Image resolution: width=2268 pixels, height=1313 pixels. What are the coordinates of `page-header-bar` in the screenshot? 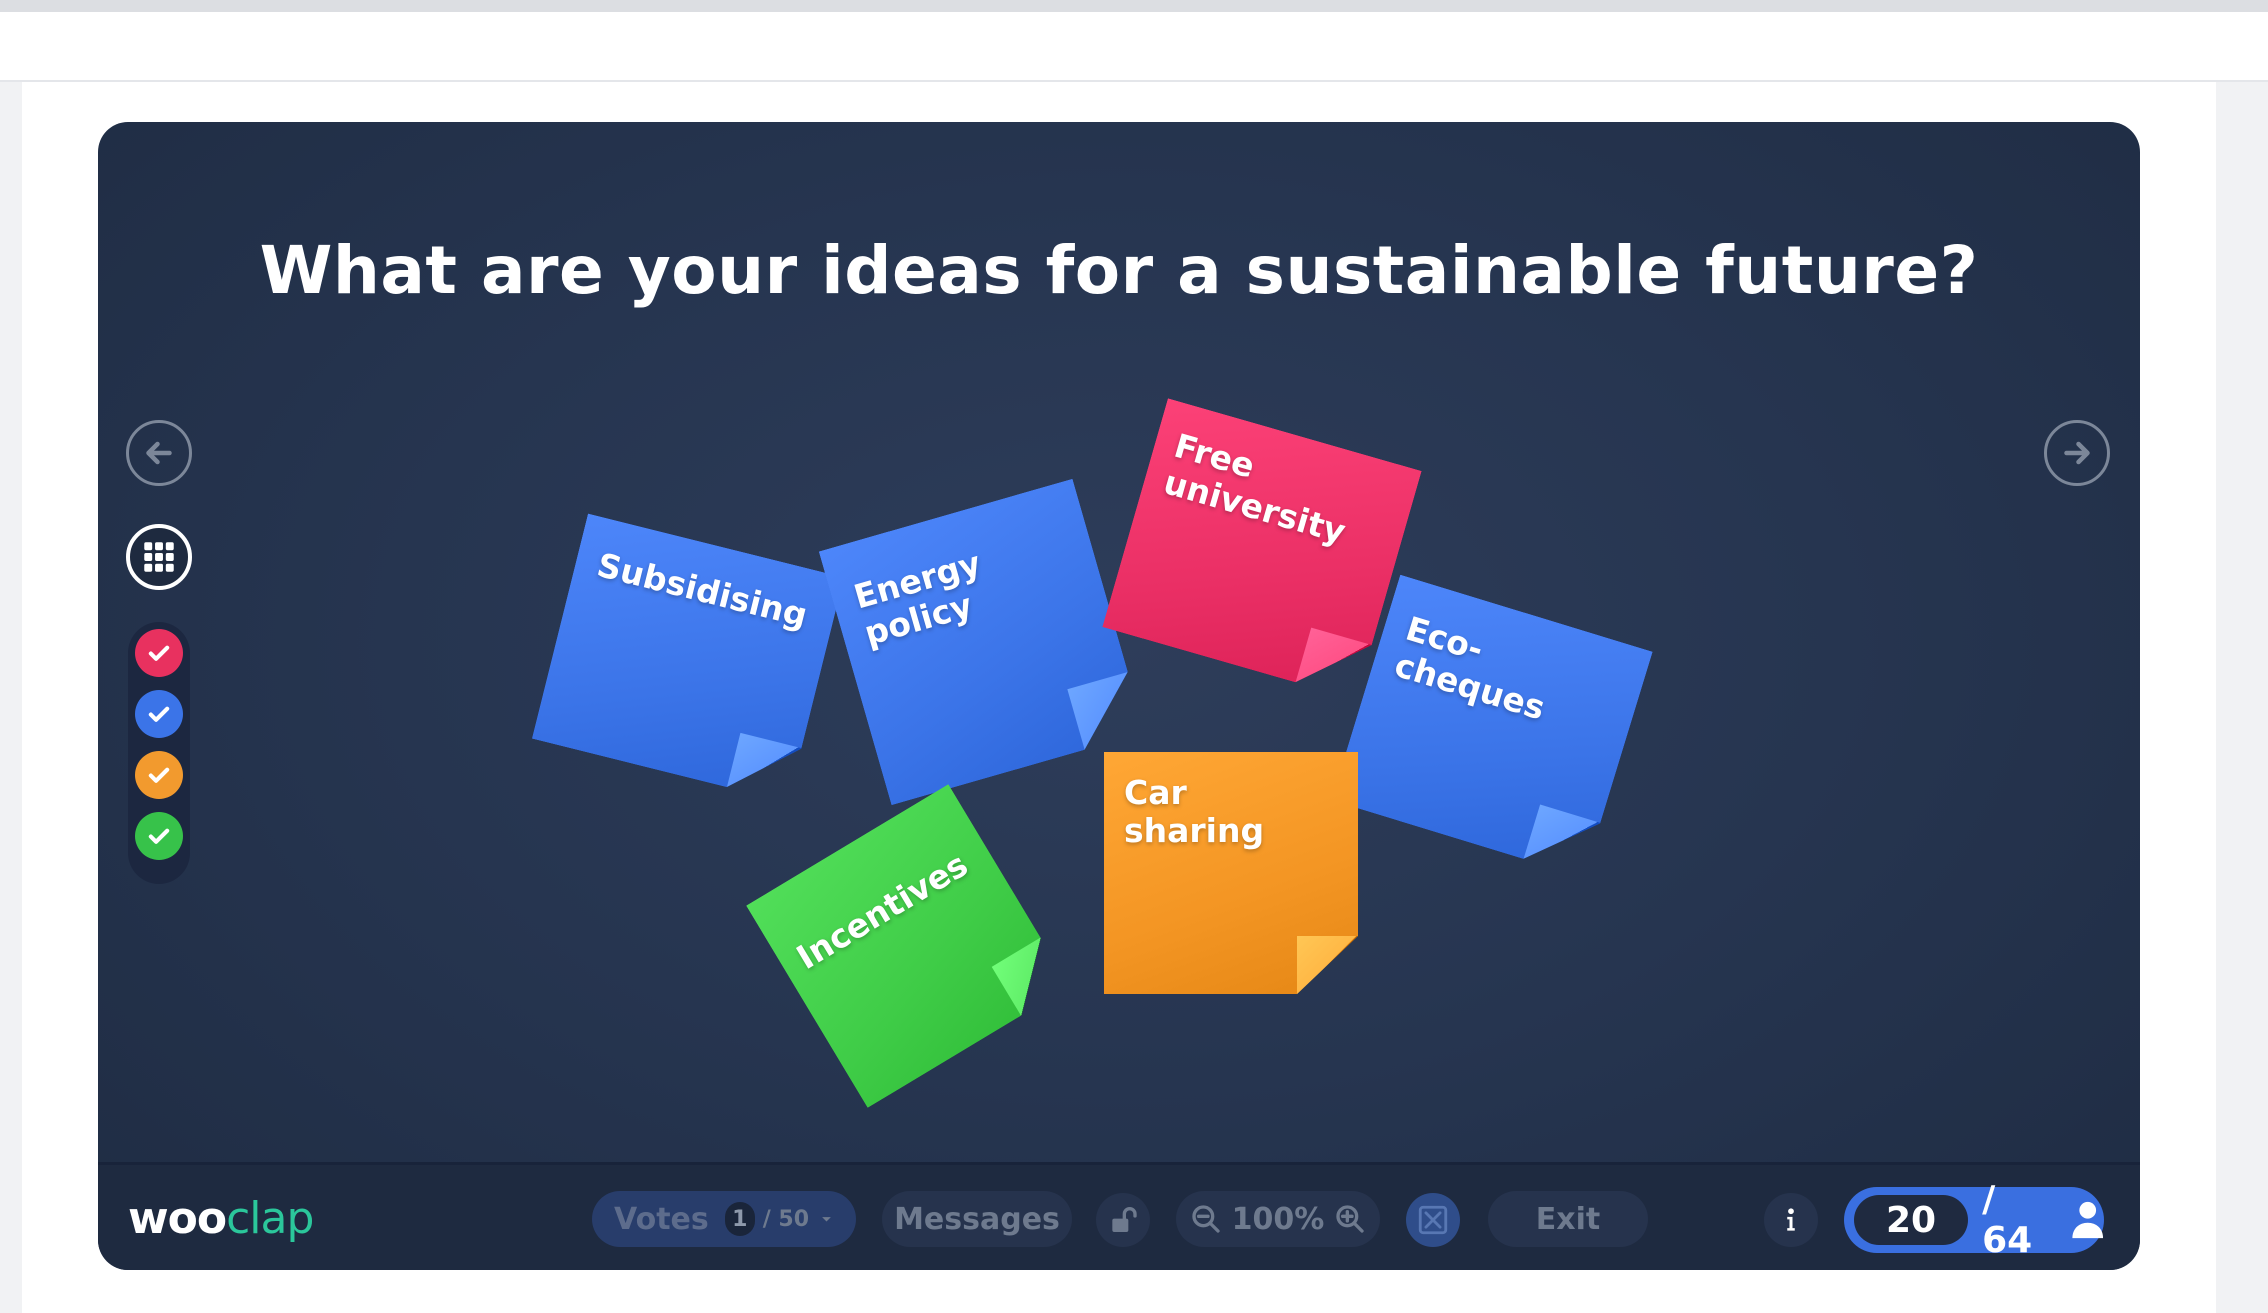 It's located at (1134, 47).